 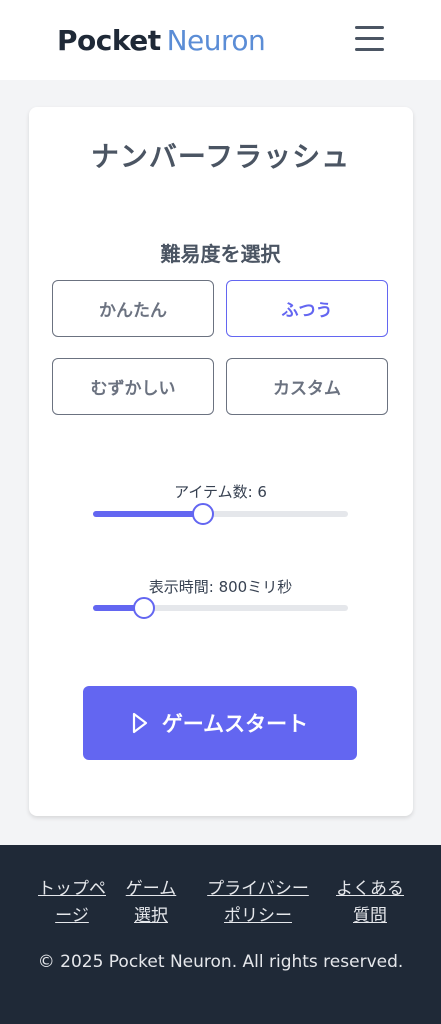 What do you see at coordinates (370, 889) in the screenshot?
I see `footer-link-faq-line1: よくある` at bounding box center [370, 889].